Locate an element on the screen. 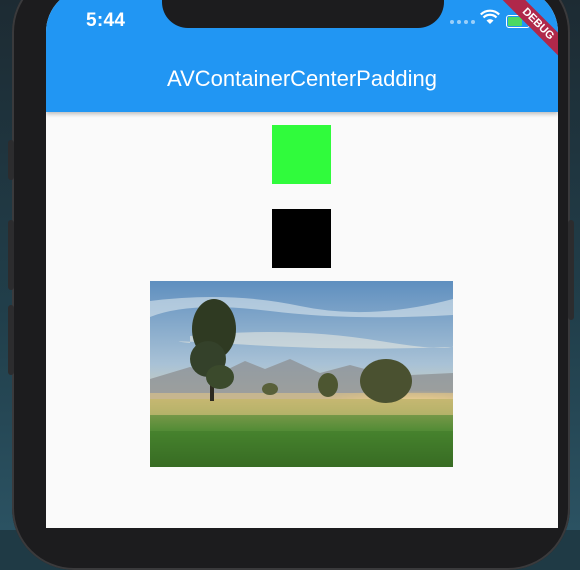  green-box is located at coordinates (301, 154).